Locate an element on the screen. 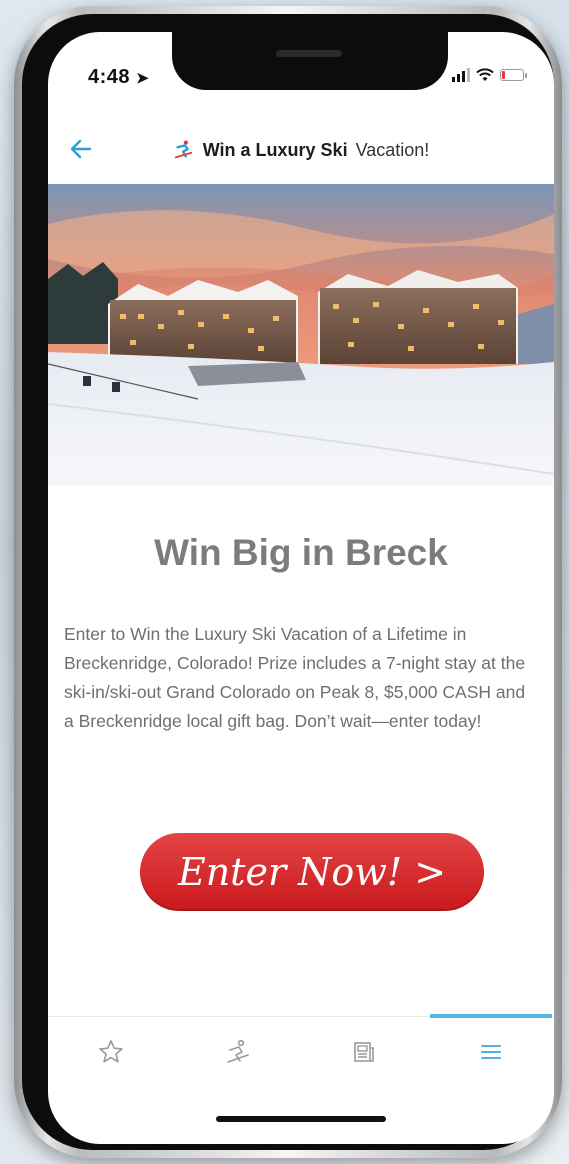 This screenshot has height=1164, width=569. status-icons is located at coordinates (489, 75).